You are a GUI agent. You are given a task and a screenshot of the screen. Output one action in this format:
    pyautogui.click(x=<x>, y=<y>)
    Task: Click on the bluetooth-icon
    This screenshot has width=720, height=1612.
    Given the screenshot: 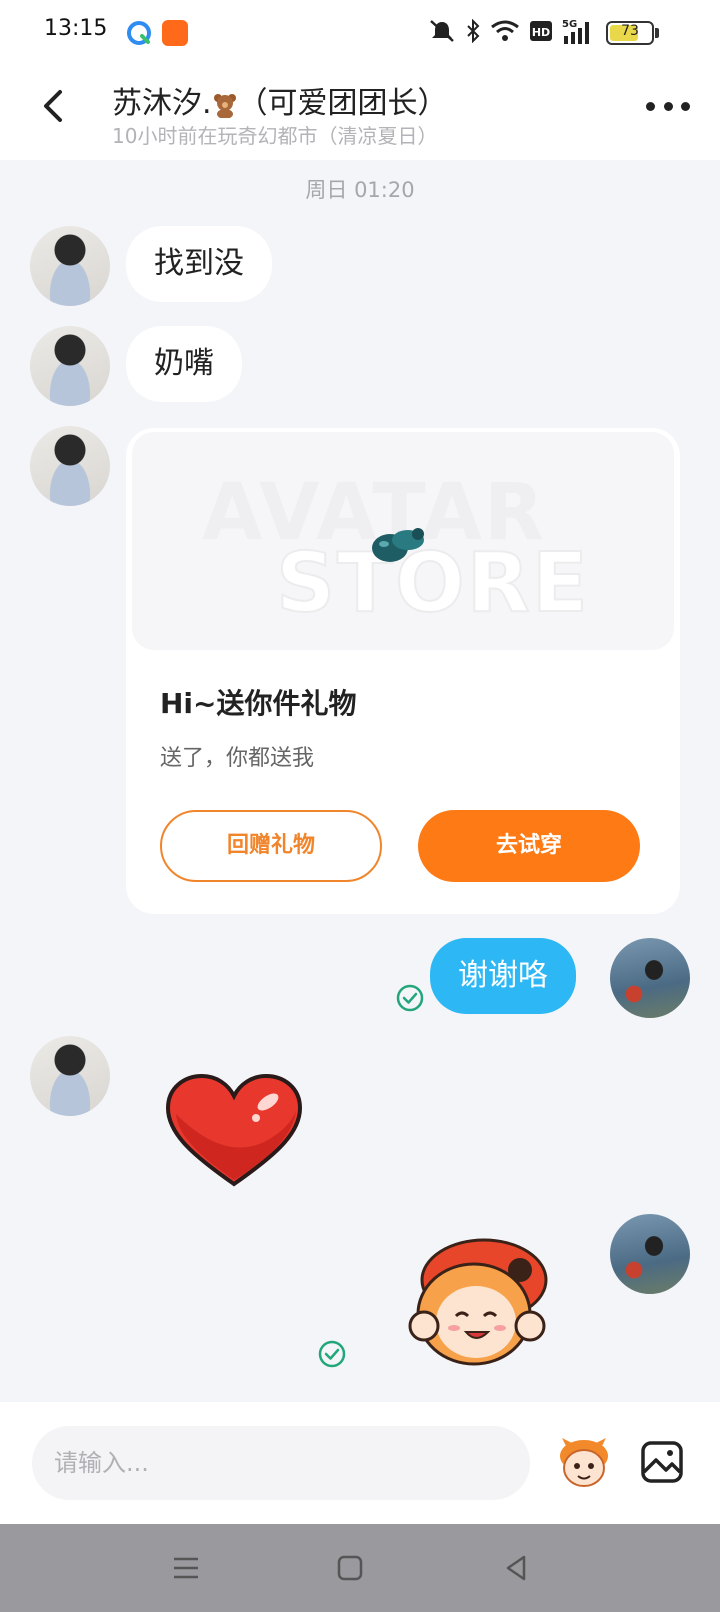 What is the action you would take?
    pyautogui.click(x=473, y=31)
    